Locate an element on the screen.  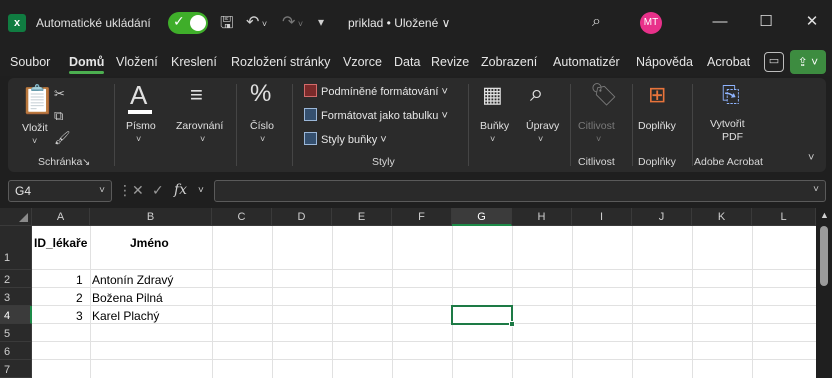
tab-rozlozeni: Rozložení stránky is located at coordinates (280, 62).